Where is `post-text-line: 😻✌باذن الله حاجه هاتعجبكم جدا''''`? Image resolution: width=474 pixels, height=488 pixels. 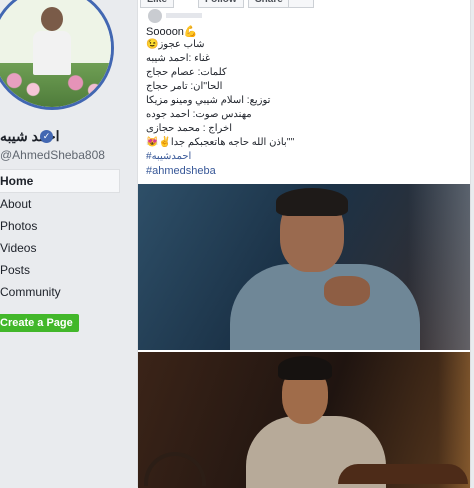
post-text-line: 😻✌باذن الله حاجه هاتعجبكم جدا'''' is located at coordinates (220, 142).